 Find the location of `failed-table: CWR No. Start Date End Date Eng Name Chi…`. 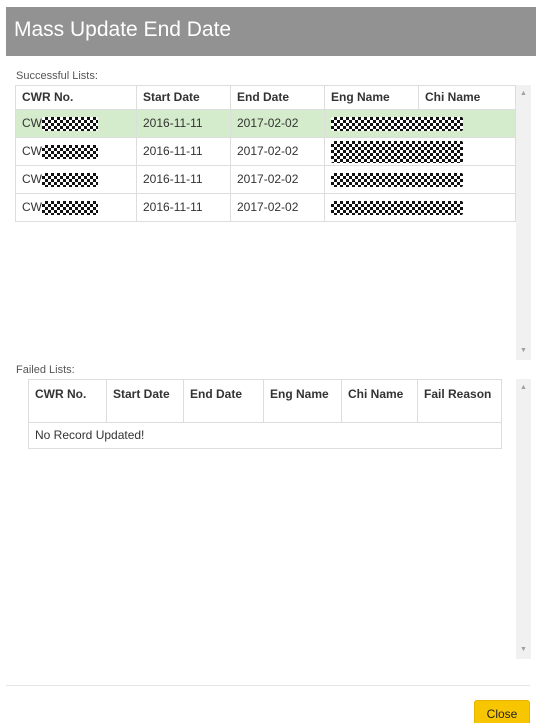

failed-table: CWR No. Start Date End Date Eng Name Chi… is located at coordinates (265, 414).